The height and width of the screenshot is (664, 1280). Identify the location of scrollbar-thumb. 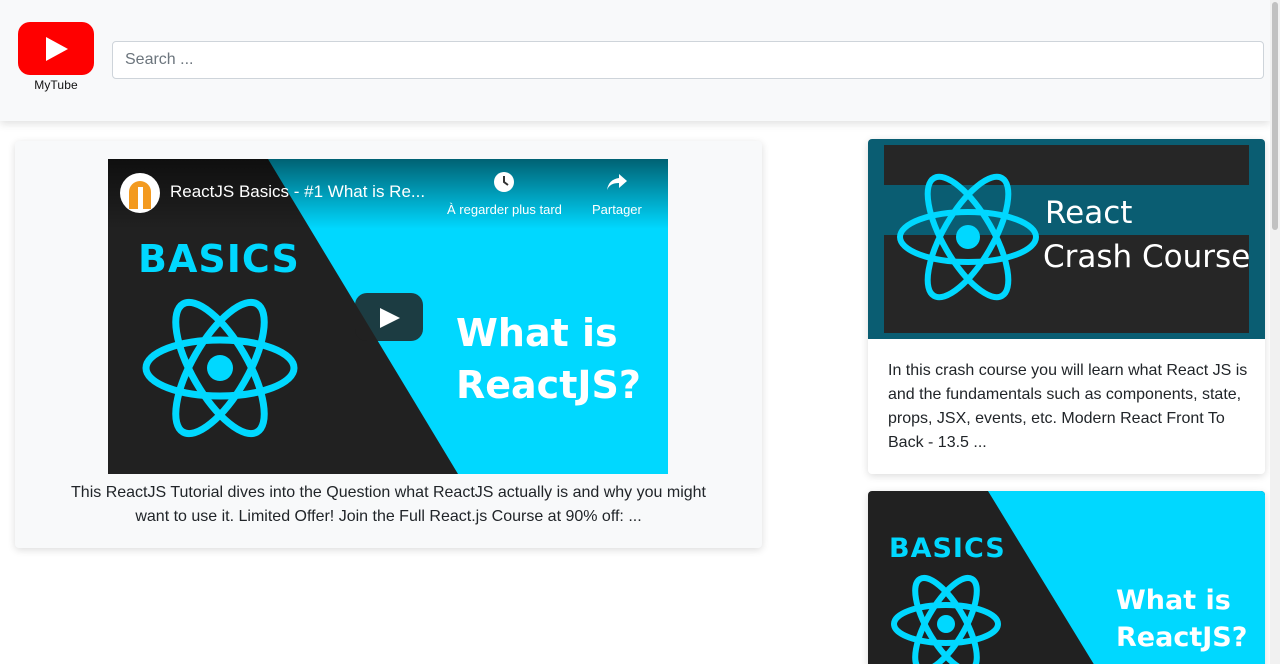
(1275, 116).